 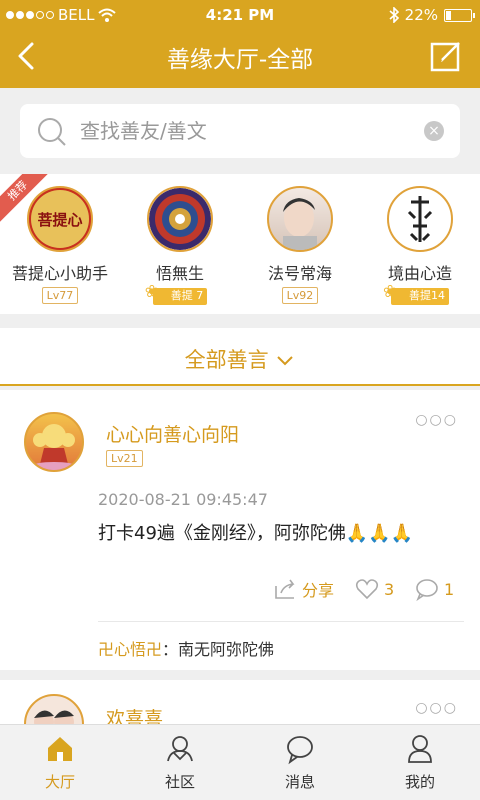 I want to click on tab-community: 社区, so click(x=180, y=762).